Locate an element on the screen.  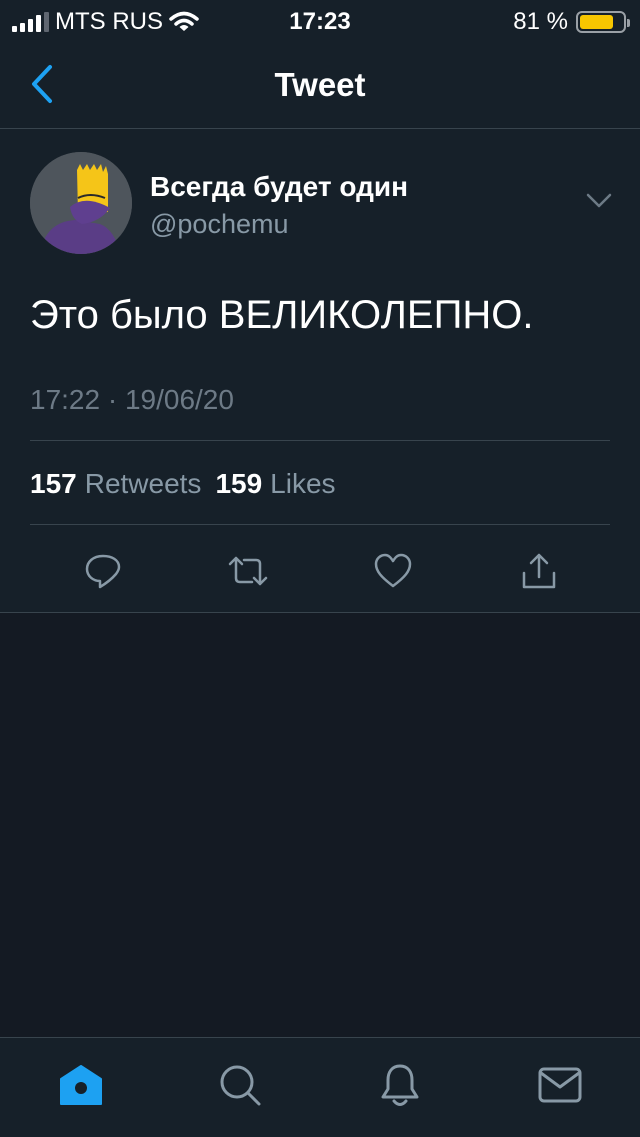
like-button is located at coordinates (393, 571).